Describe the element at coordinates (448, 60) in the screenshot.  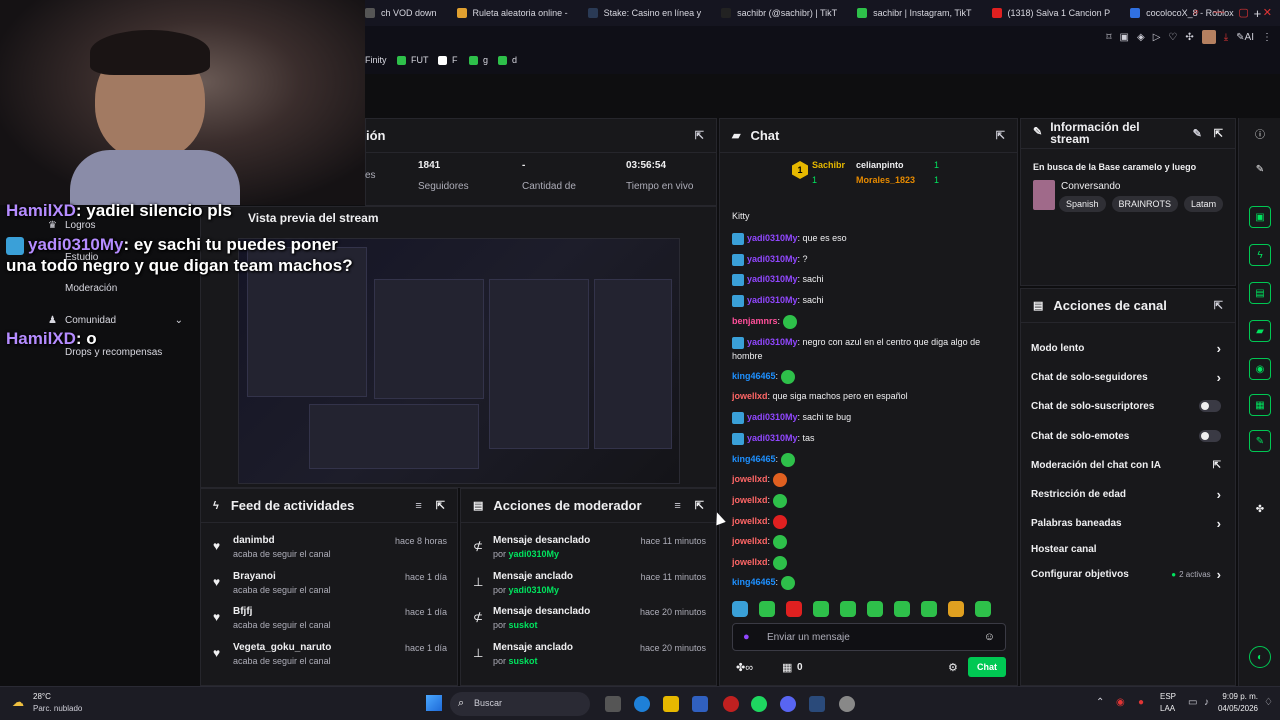
I see `bookmark-item: F` at that location.